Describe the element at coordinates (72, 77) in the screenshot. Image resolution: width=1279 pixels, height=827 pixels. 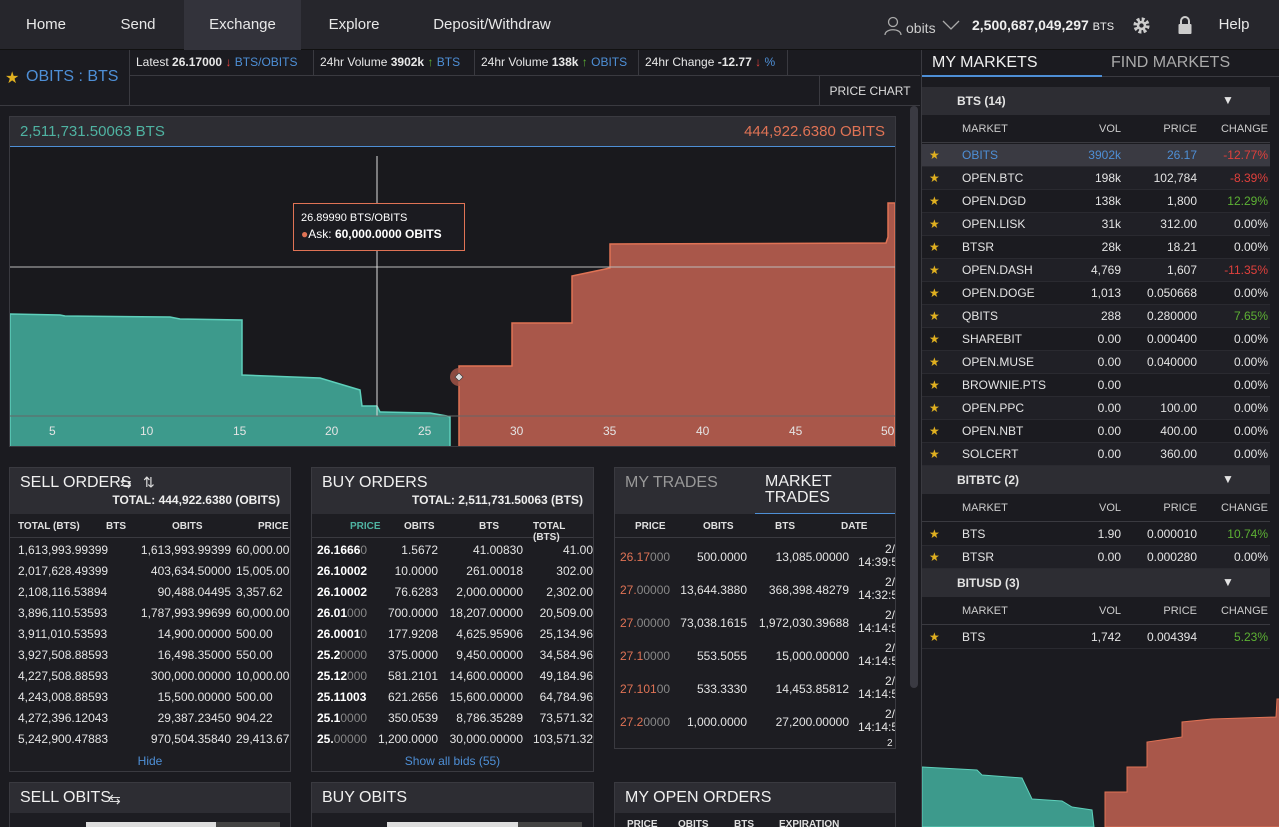
I see `market-pair: OBITS : BTS` at that location.